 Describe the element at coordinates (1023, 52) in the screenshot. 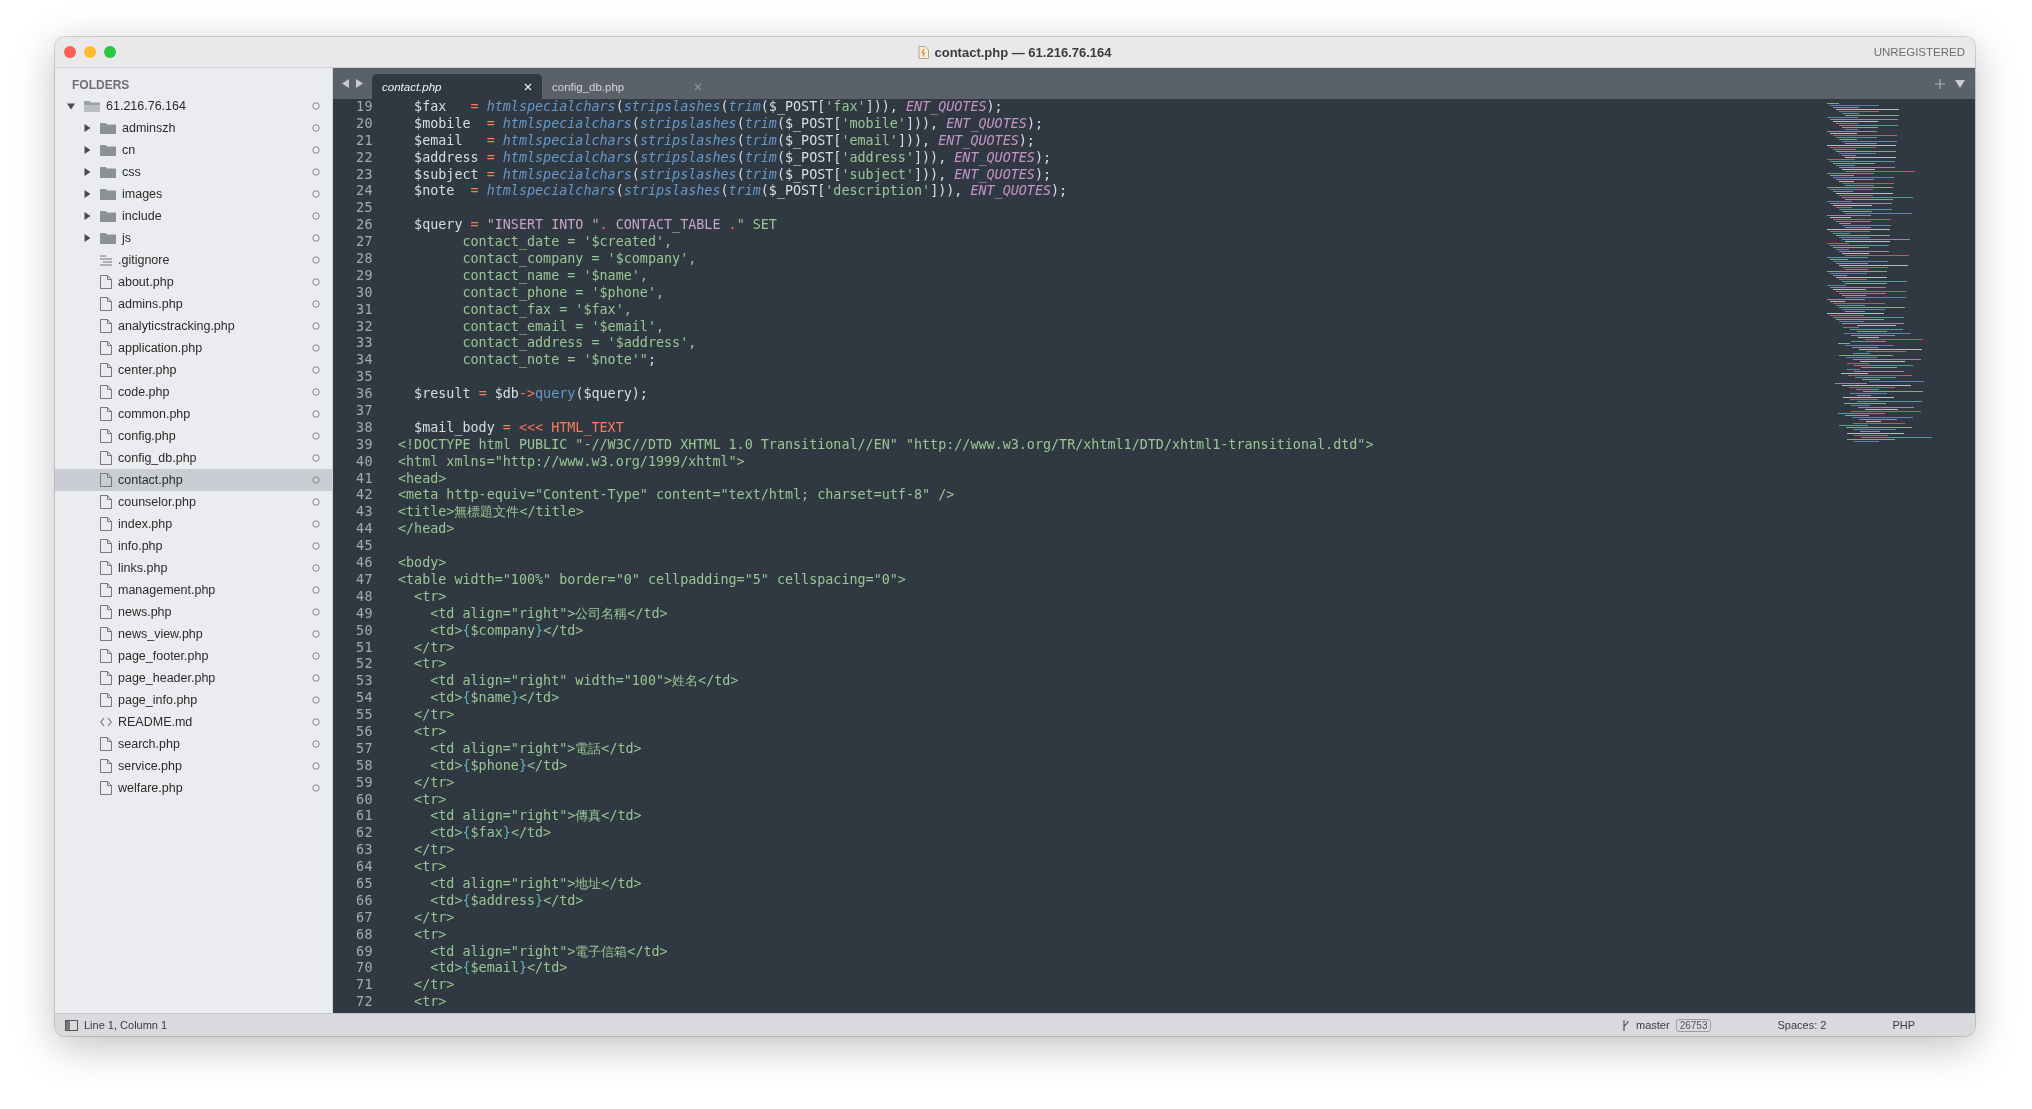

I see `window-title: contact.php — 61.216.76.164` at that location.